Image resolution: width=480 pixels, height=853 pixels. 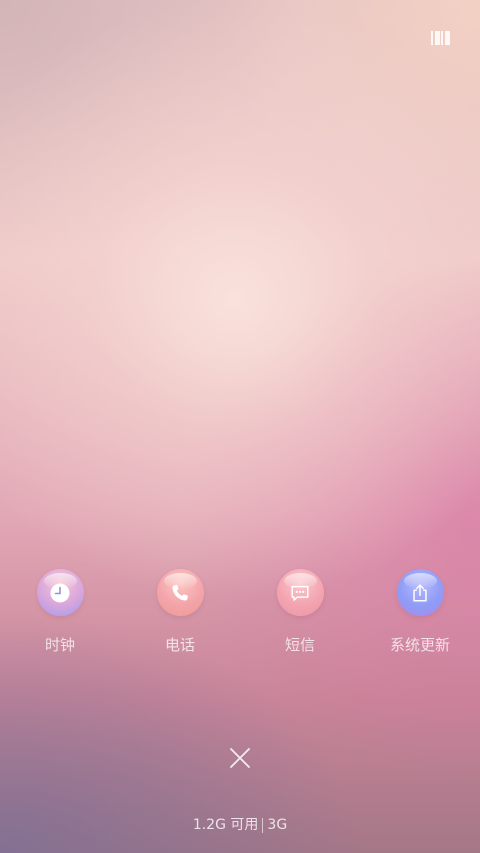 I want to click on app-label-clock: 时钟, so click(x=59, y=645).